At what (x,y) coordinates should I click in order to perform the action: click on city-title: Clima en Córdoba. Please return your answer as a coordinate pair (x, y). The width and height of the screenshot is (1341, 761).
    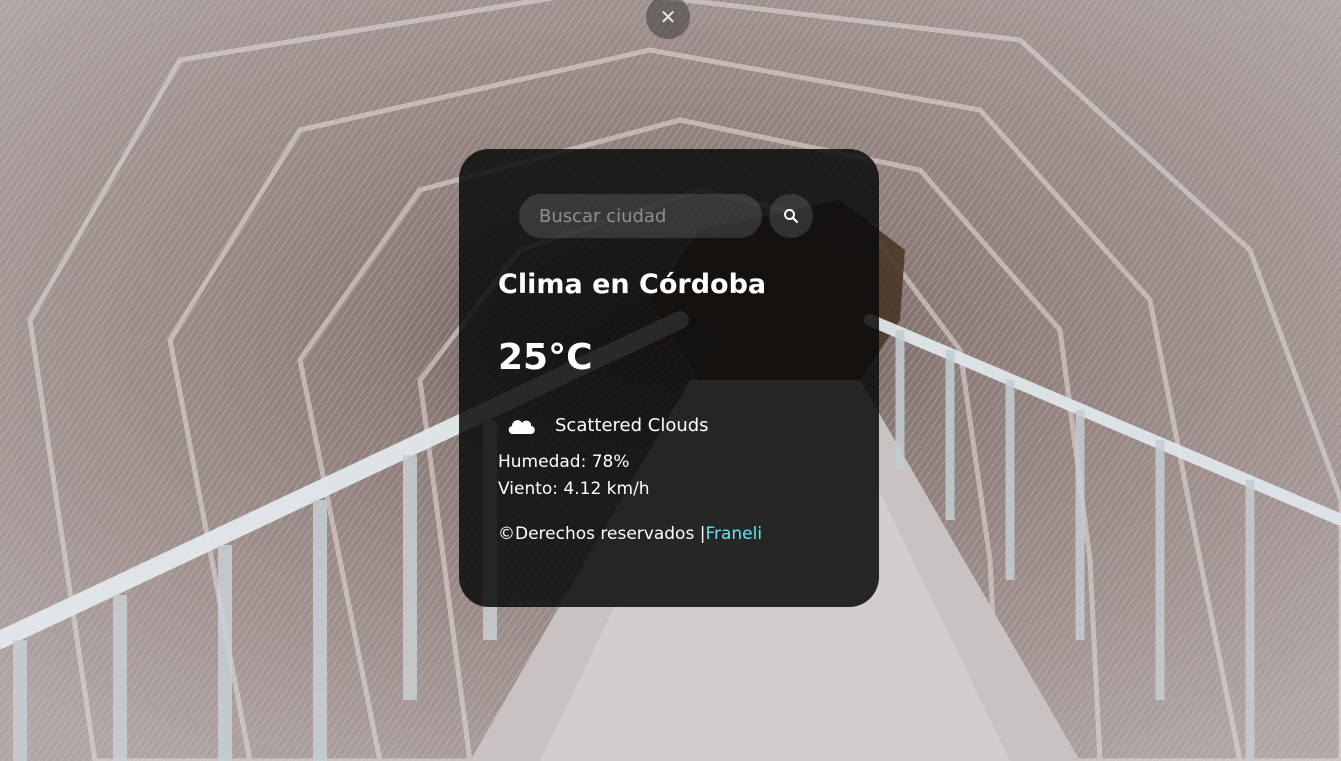
    Looking at the image, I should click on (632, 284).